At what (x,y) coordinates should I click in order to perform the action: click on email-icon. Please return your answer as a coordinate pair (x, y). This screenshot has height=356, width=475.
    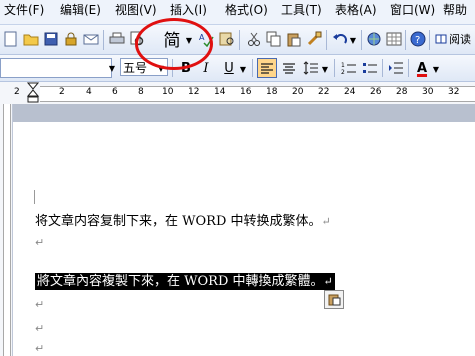
    Looking at the image, I should click on (91, 39).